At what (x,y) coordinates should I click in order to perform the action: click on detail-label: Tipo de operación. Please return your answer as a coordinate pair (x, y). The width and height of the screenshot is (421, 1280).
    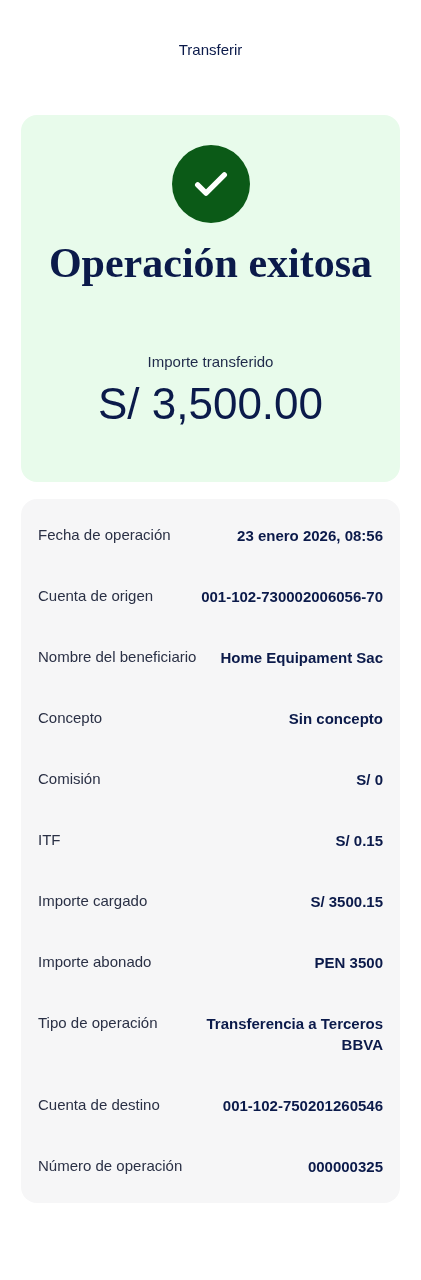
    Looking at the image, I should click on (98, 1023).